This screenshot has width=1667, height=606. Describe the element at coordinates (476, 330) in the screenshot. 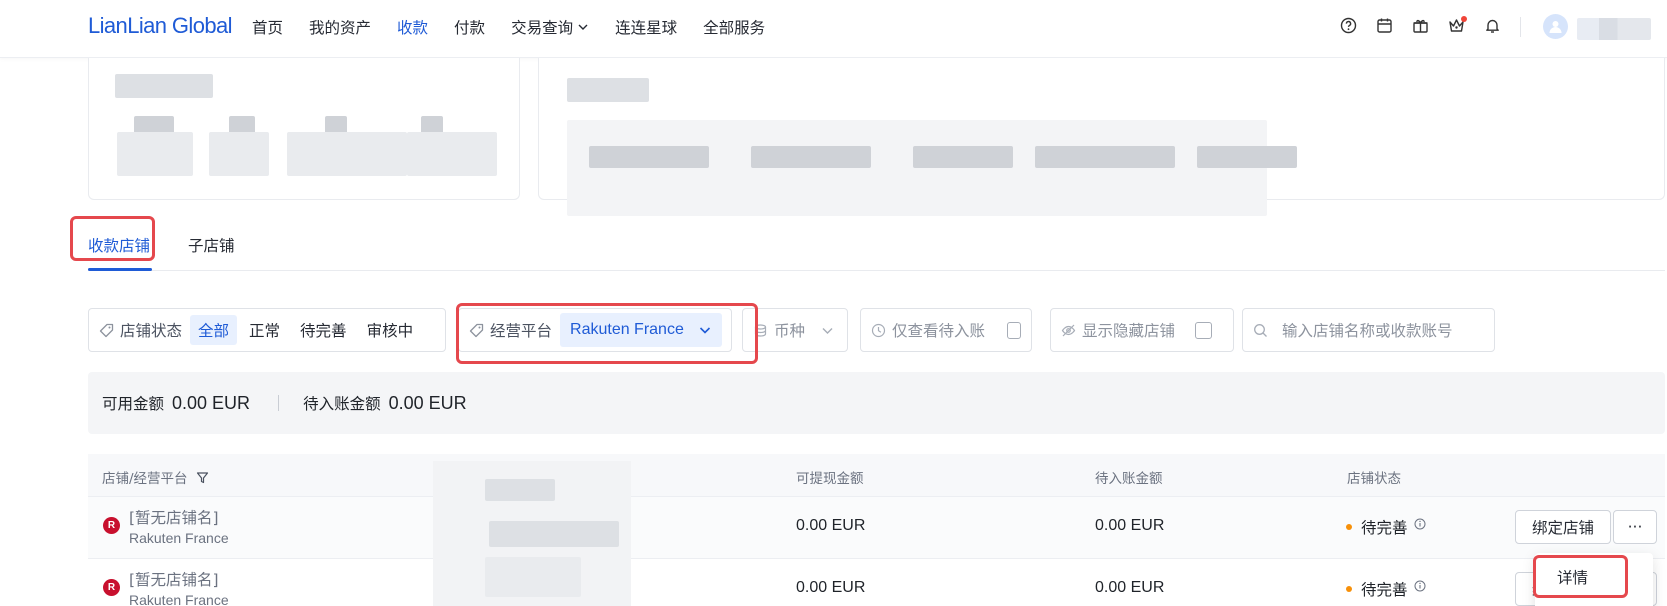

I see `tag-icon` at that location.